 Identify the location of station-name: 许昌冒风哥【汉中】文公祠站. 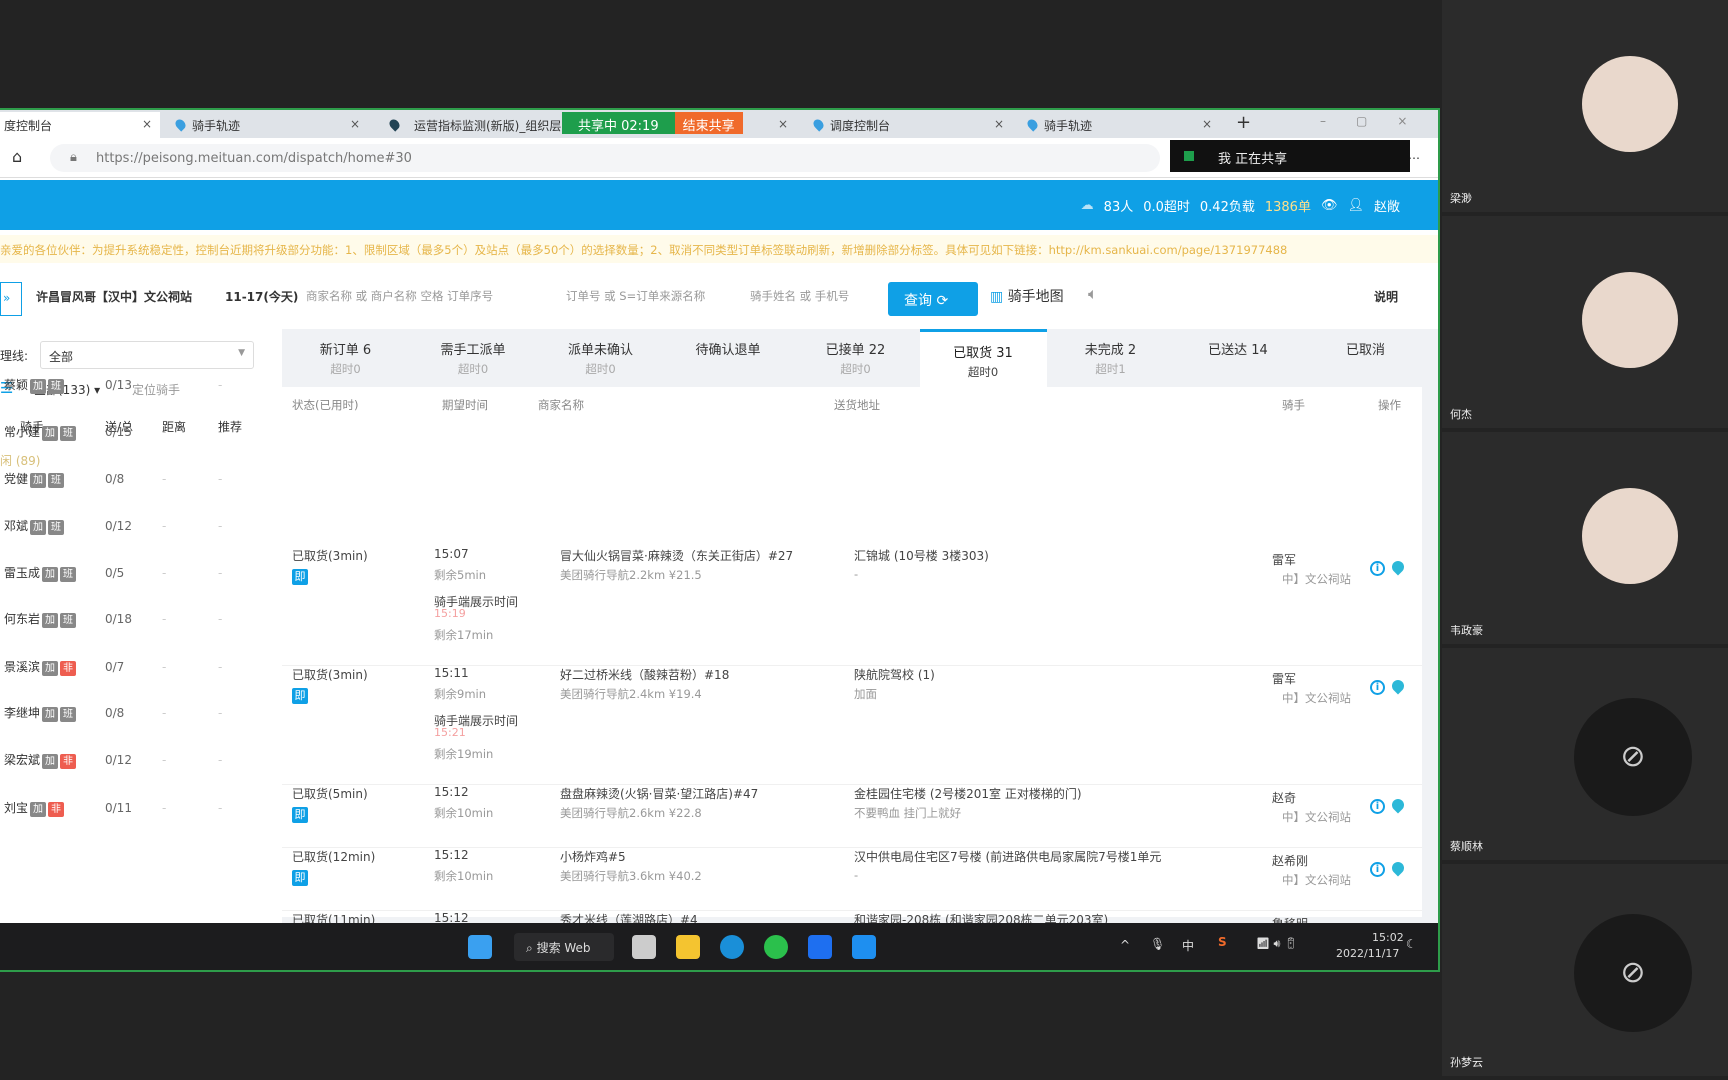
(114, 296).